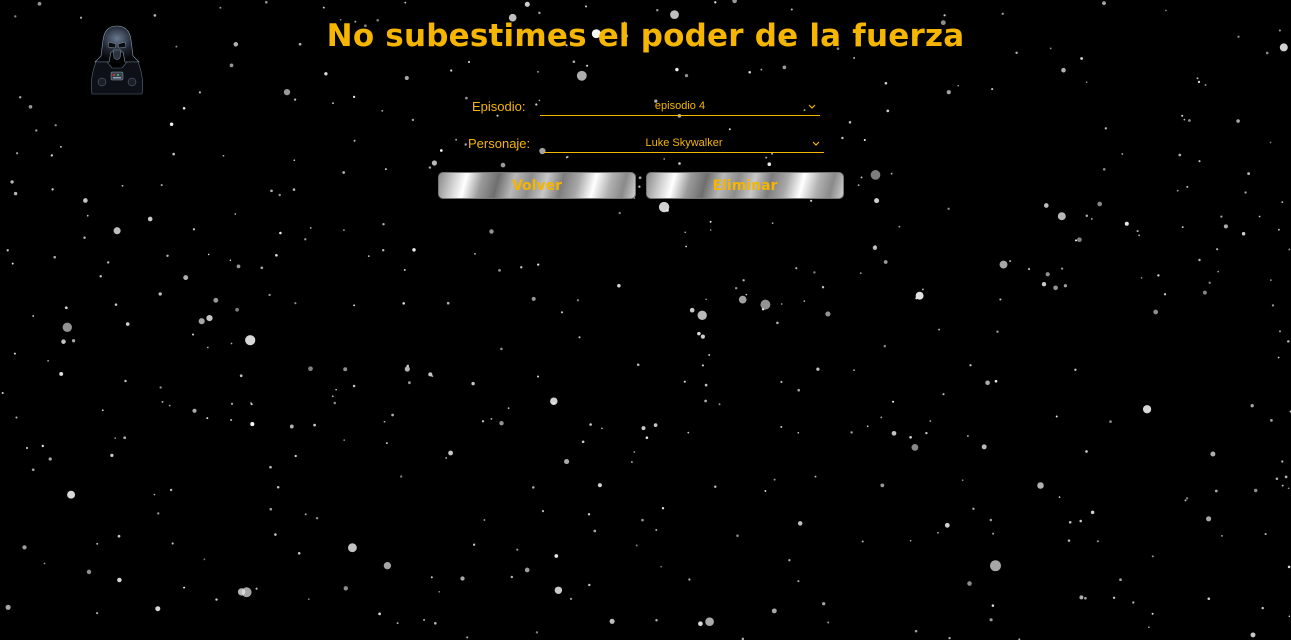 This screenshot has width=1291, height=640. I want to click on character-select: Luke Skywalker, so click(684, 143).